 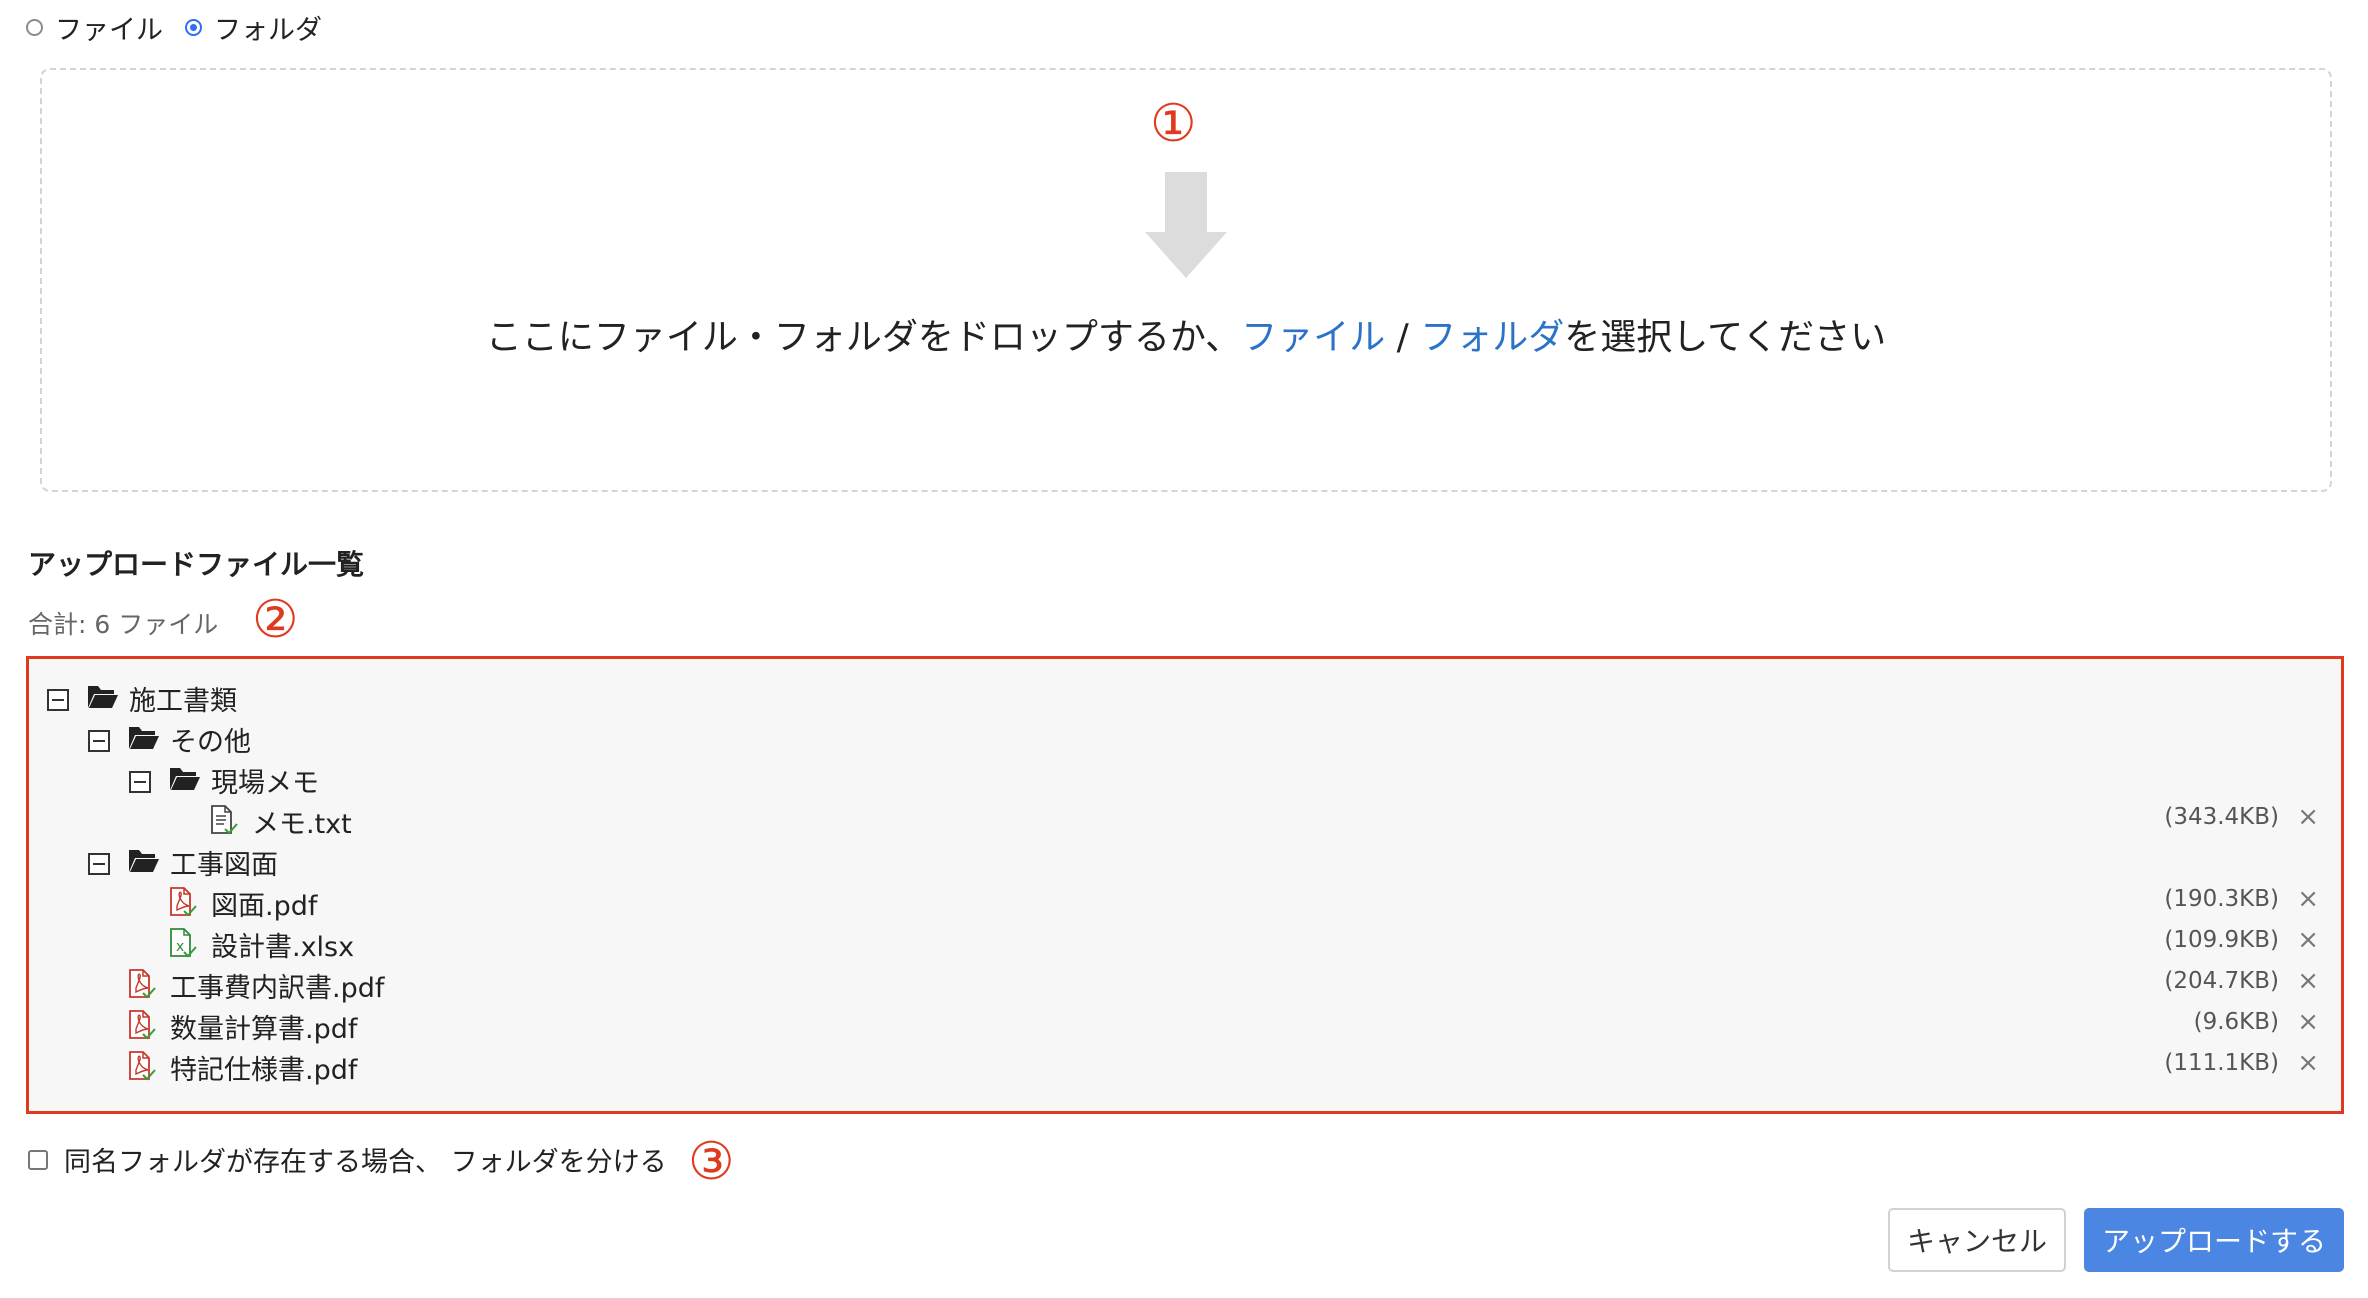 I want to click on tree-file-row: メモ.txt (343.4KB) ×, so click(x=1185, y=819).